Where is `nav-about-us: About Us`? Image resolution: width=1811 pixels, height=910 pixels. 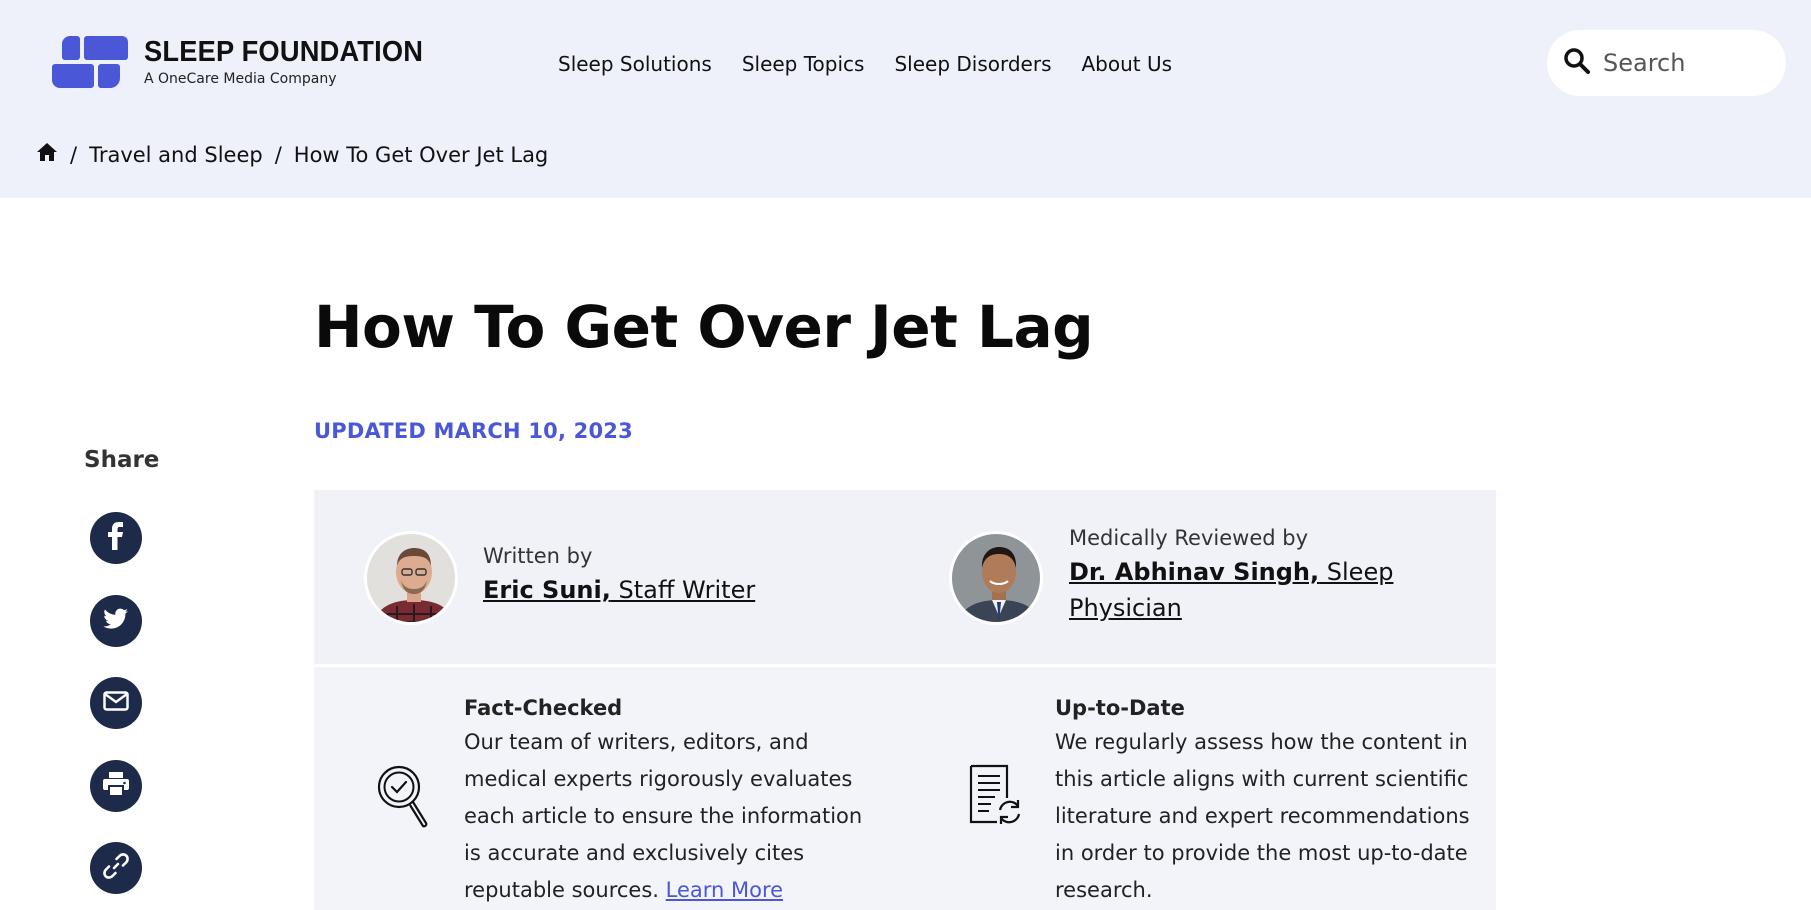 nav-about-us: About Us is located at coordinates (1127, 64).